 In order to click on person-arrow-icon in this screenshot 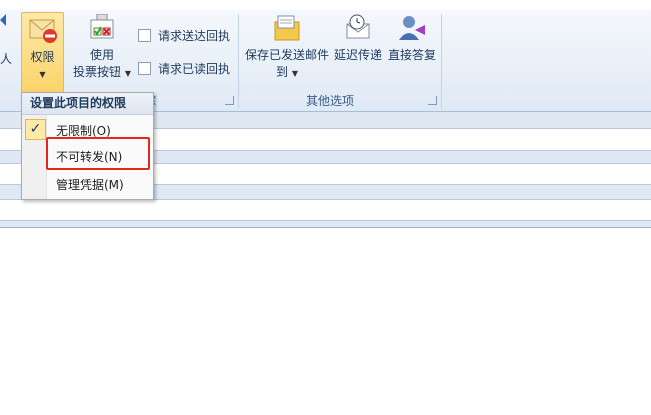, I will do `click(412, 28)`.